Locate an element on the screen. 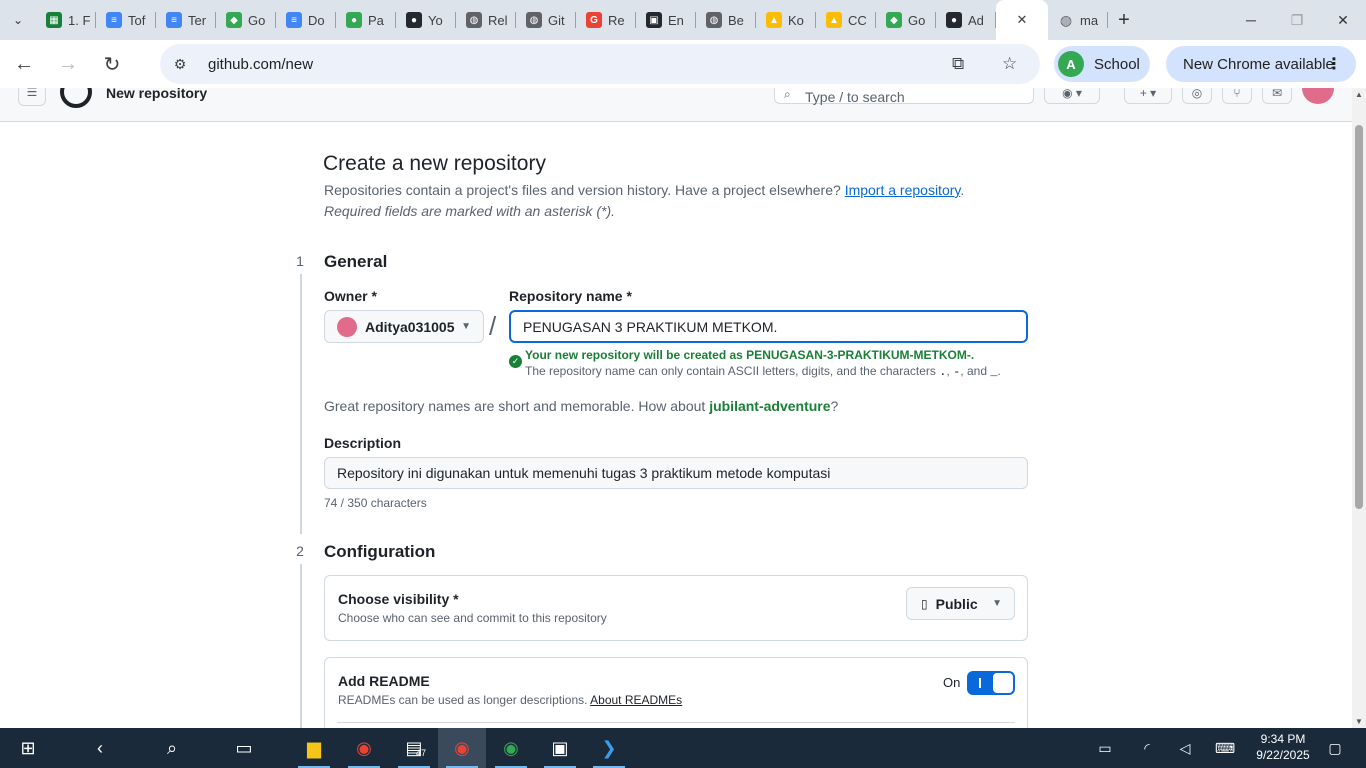 Image resolution: width=1366 pixels, height=768 pixels. browser-tab: ≡ Do is located at coordinates (306, 20).